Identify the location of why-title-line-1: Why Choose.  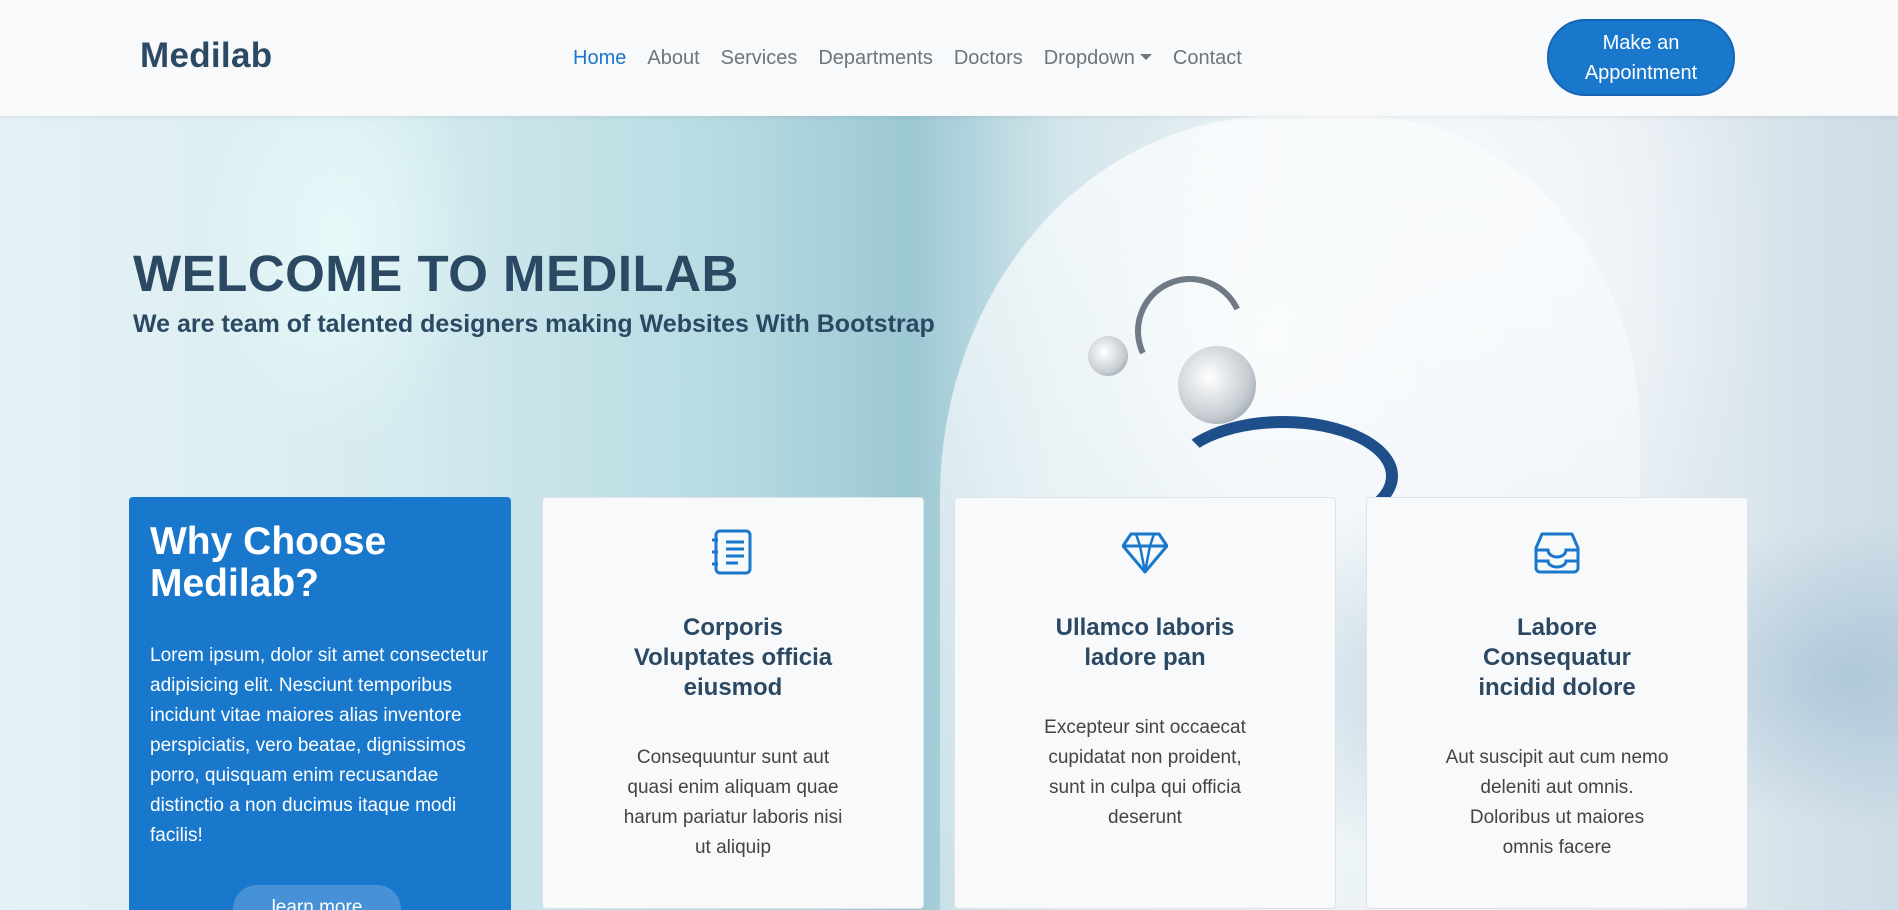
(268, 541).